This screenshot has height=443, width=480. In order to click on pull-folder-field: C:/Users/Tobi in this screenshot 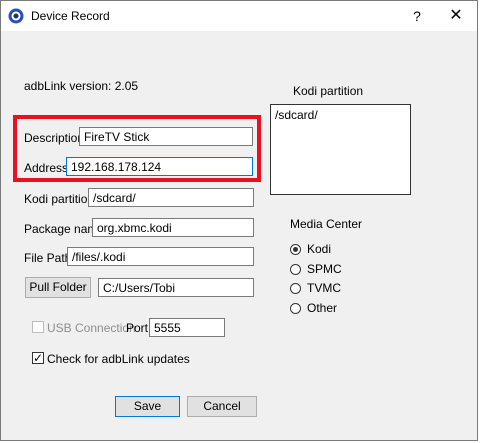, I will do `click(176, 287)`.